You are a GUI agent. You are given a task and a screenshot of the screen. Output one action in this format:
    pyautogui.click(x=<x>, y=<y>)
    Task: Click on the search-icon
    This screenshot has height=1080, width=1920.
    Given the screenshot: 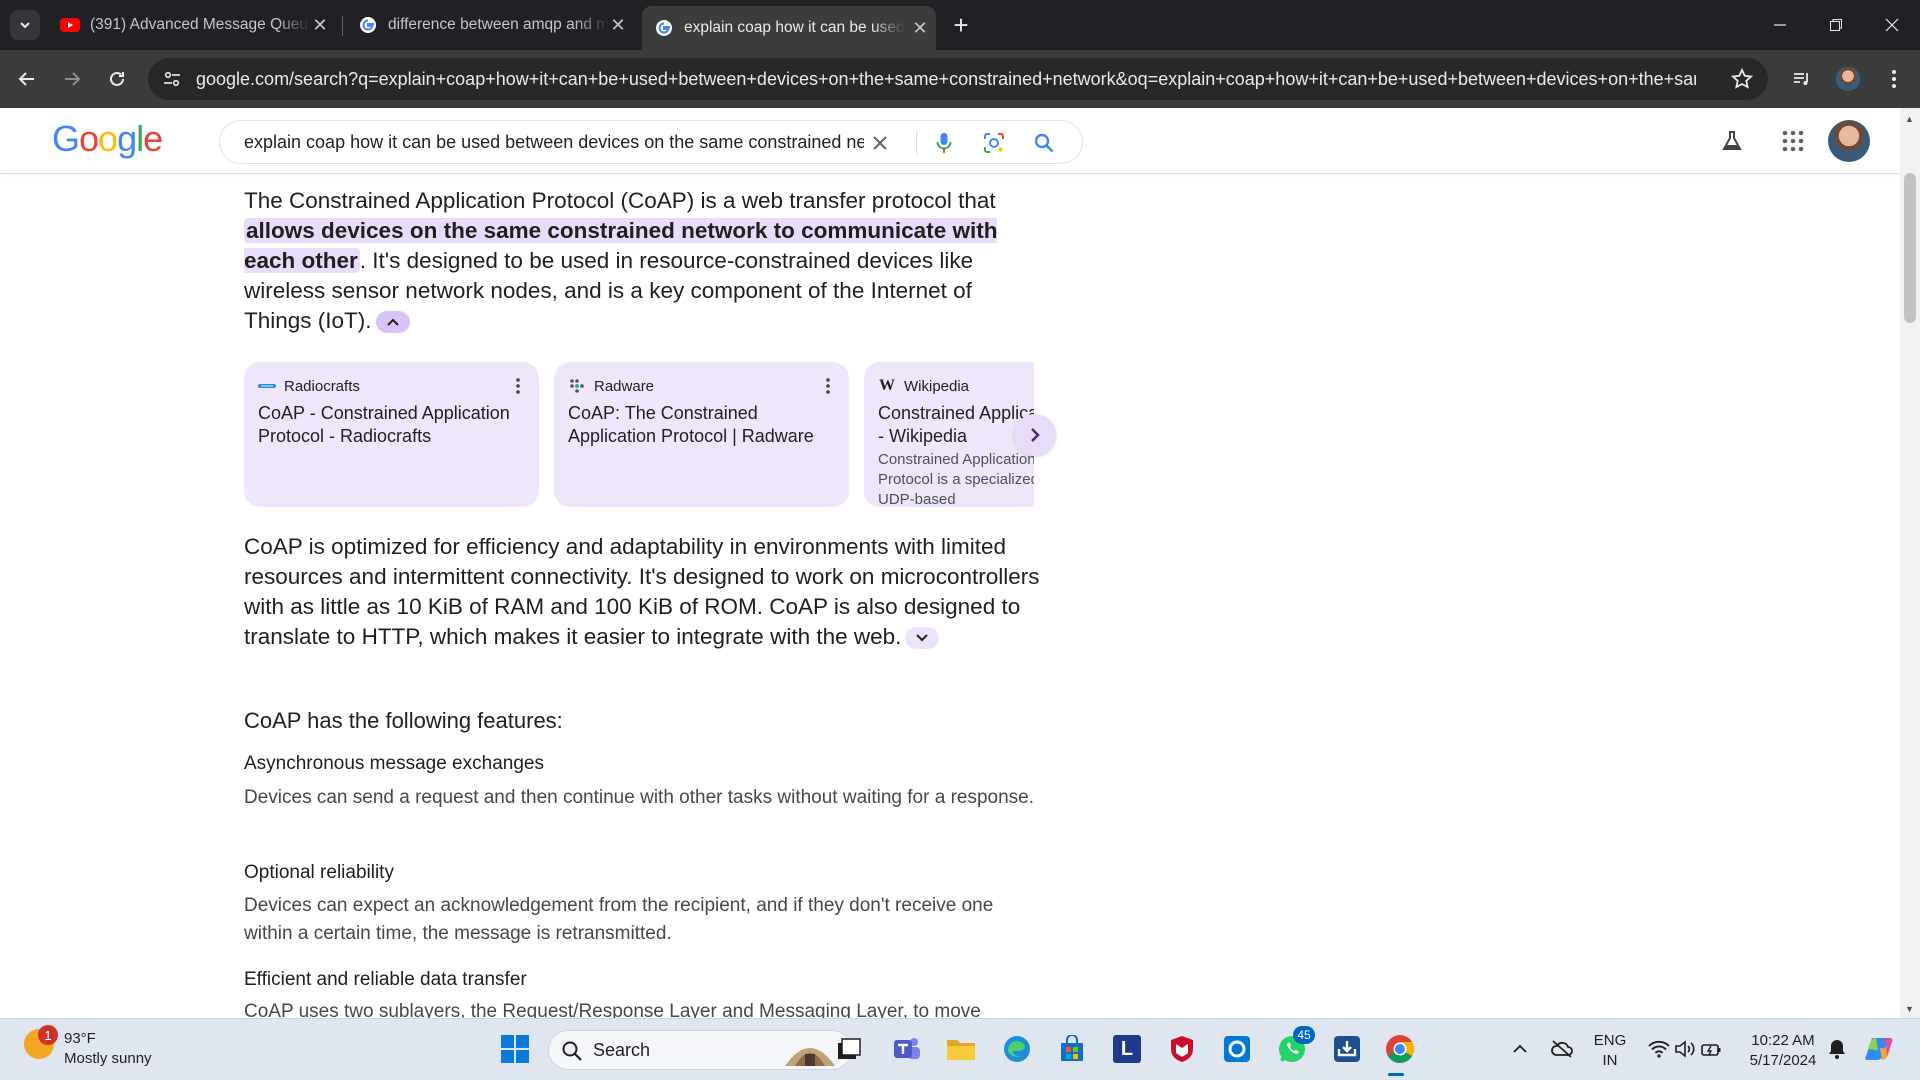 What is the action you would take?
    pyautogui.click(x=572, y=1051)
    